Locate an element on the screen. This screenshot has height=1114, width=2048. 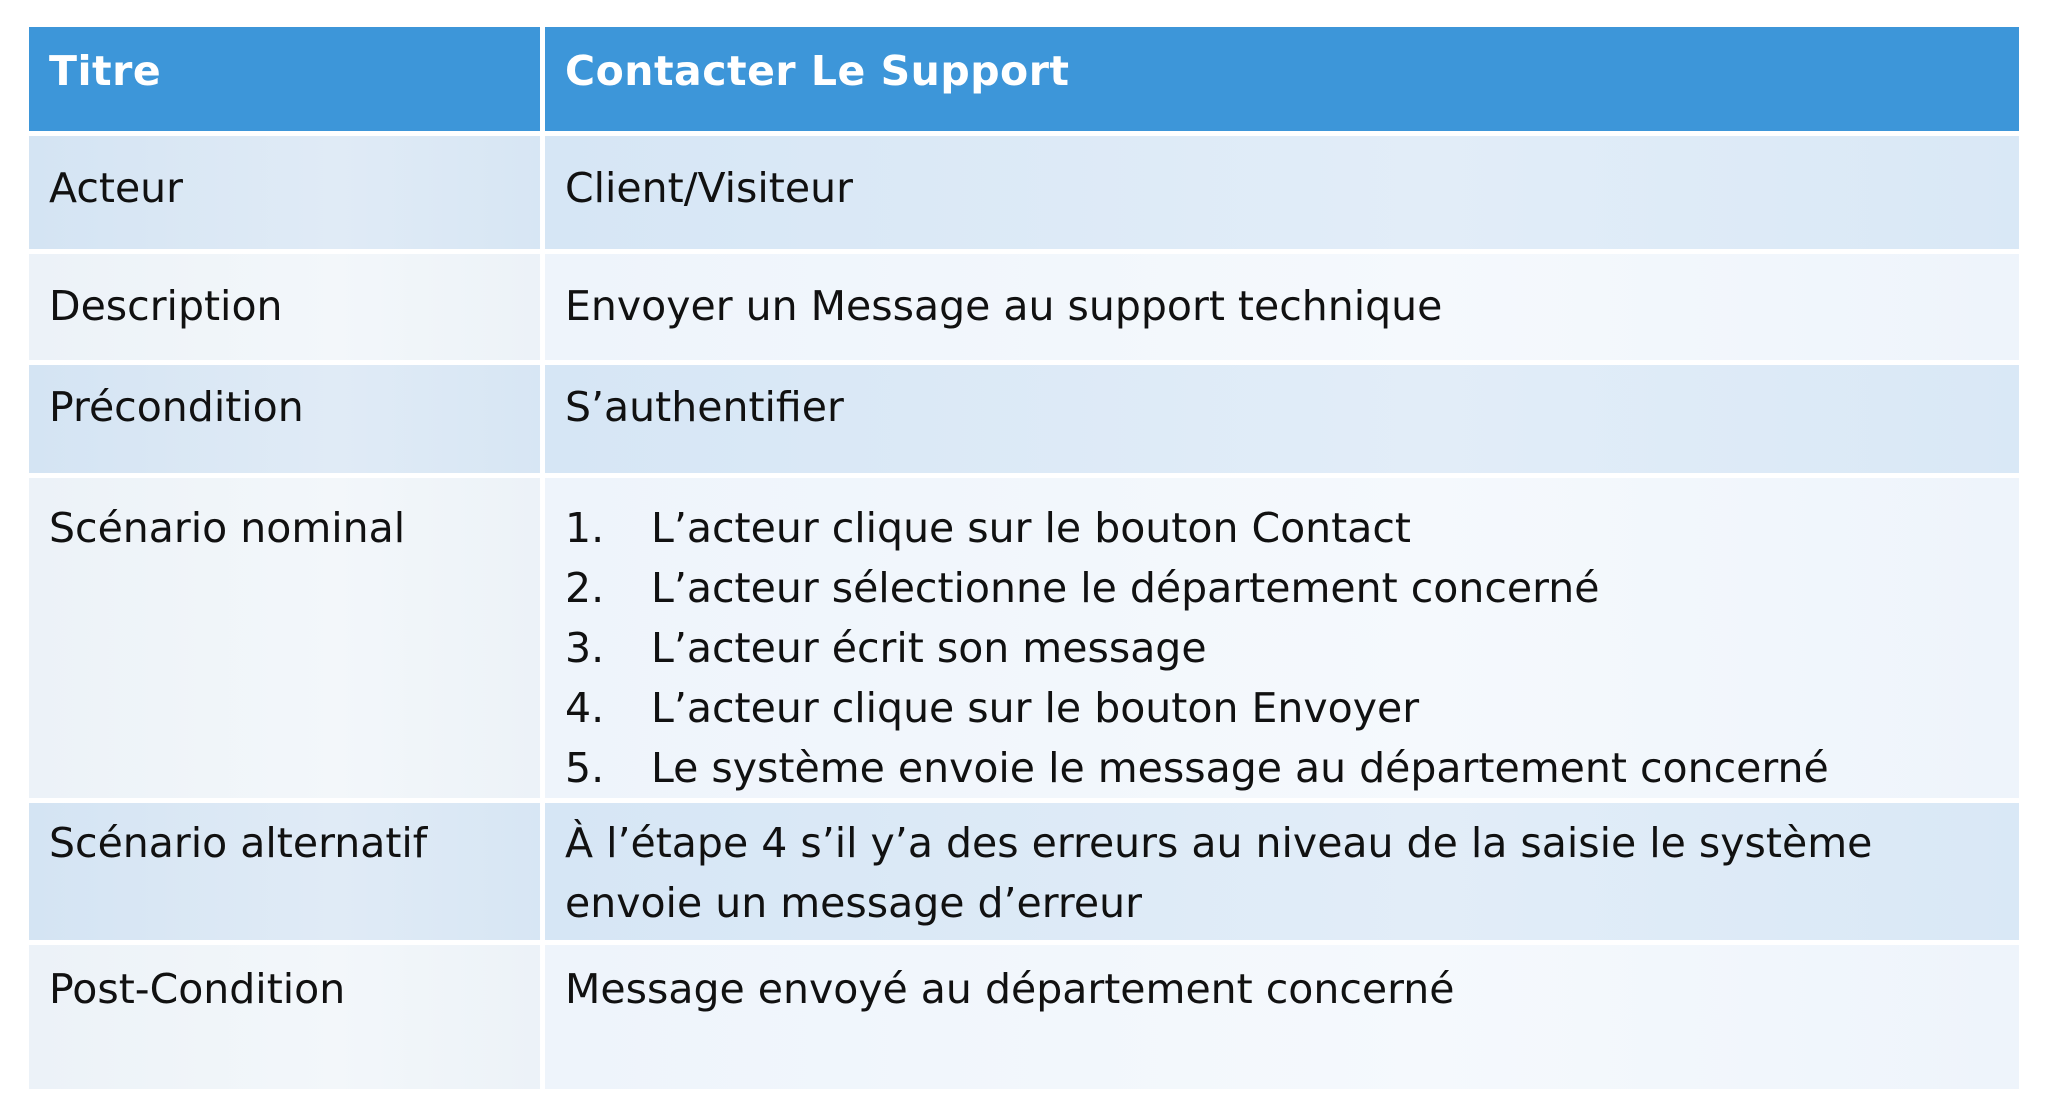
post-condition-label: Post-Condition is located at coordinates (284, 1017).